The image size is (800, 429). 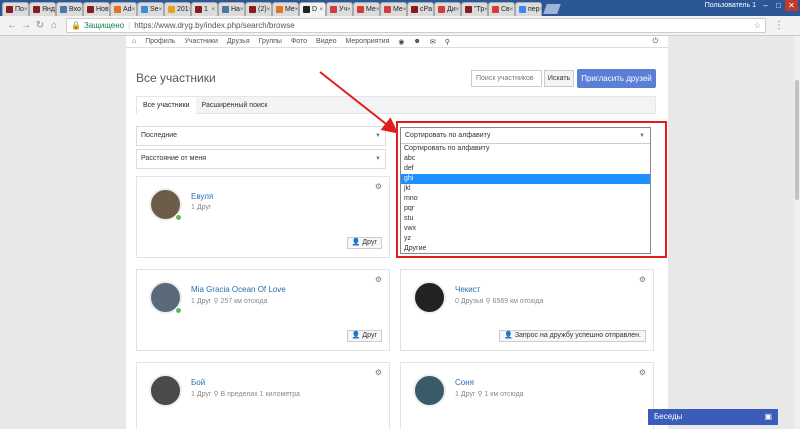 What do you see at coordinates (778, 5) in the screenshot?
I see `maximize-icon: □` at bounding box center [778, 5].